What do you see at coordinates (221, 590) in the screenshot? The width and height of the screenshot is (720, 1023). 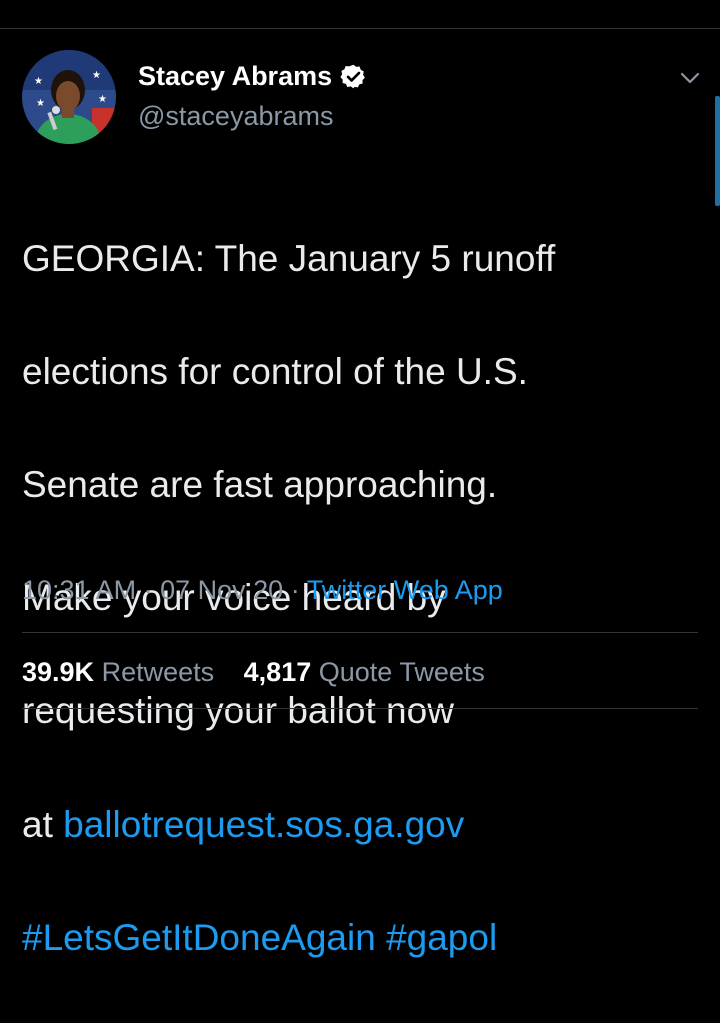 I see `tweet-date: 07 Nov 20` at bounding box center [221, 590].